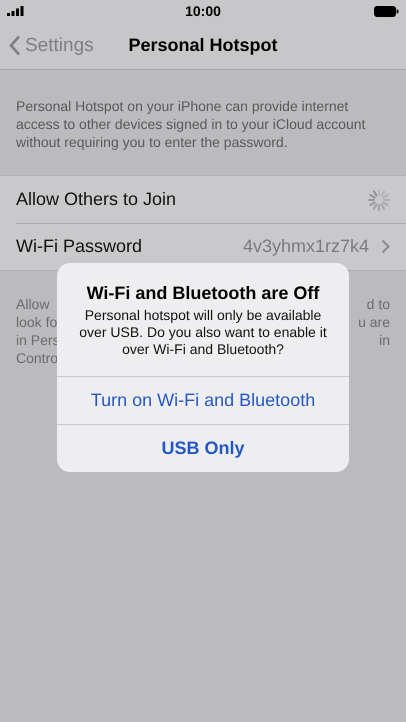 This screenshot has width=406, height=722. Describe the element at coordinates (15, 45) in the screenshot. I see `back-chevron-icon` at that location.